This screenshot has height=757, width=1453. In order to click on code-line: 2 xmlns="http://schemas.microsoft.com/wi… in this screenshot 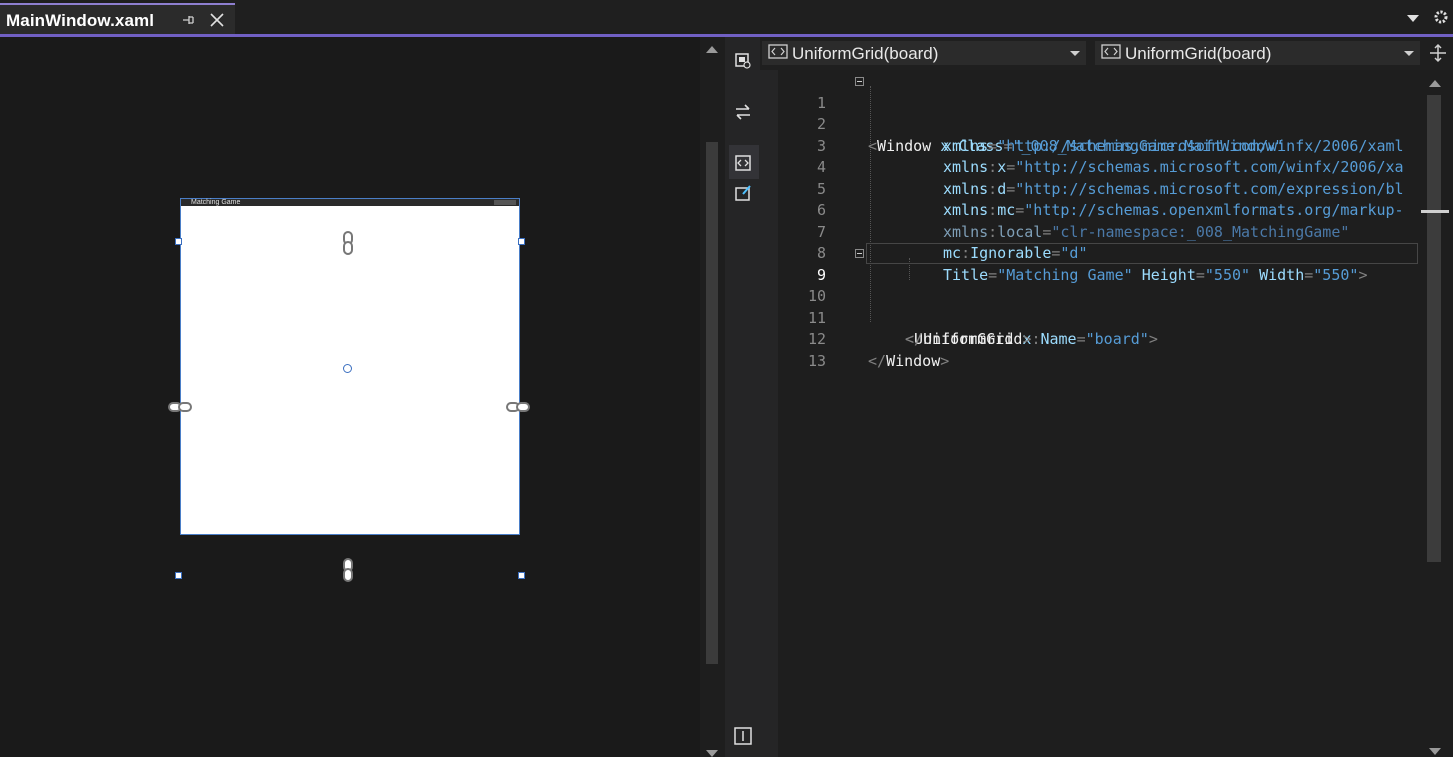, I will do `click(1099, 124)`.